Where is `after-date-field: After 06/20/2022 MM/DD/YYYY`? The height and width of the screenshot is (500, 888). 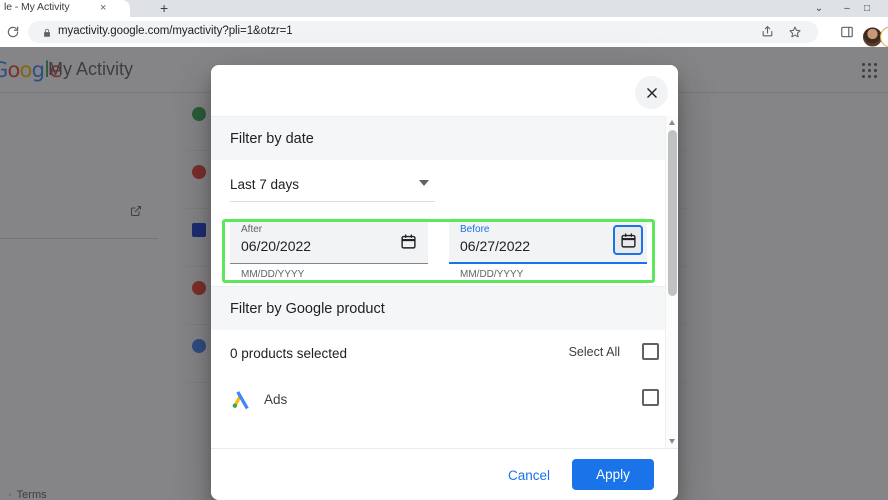 after-date-field: After 06/20/2022 MM/DD/YYYY is located at coordinates (329, 249).